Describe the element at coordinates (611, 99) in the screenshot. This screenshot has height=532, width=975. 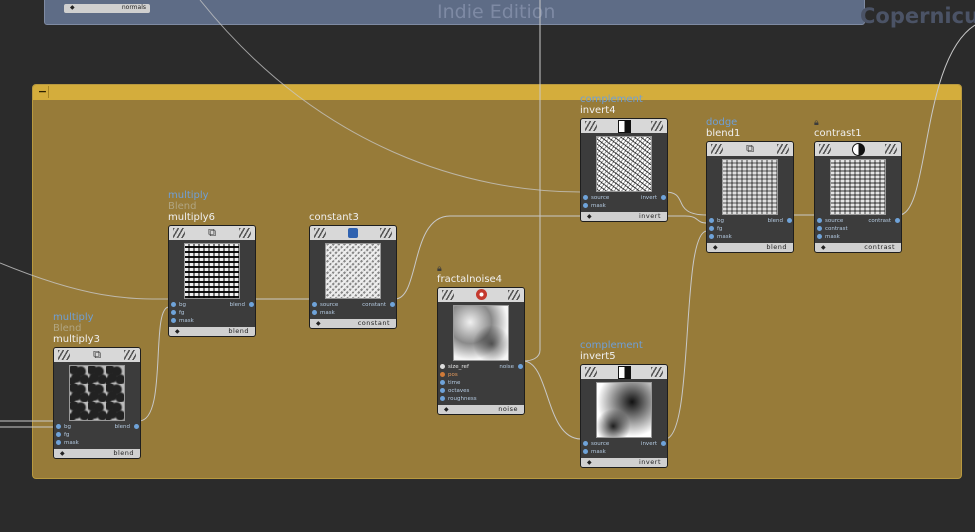
I see `node-comment: complement` at that location.